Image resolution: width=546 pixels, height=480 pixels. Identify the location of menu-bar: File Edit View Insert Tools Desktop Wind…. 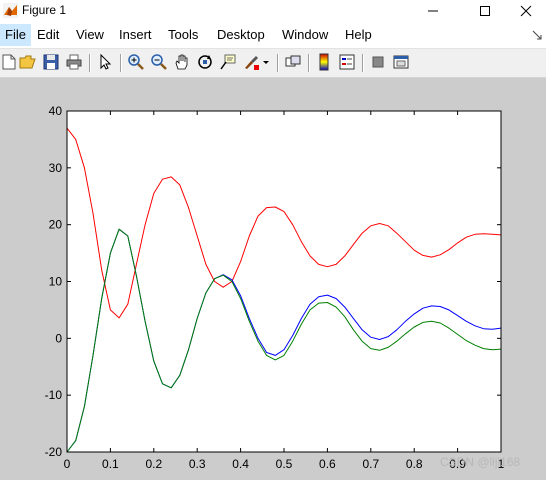
(273, 35).